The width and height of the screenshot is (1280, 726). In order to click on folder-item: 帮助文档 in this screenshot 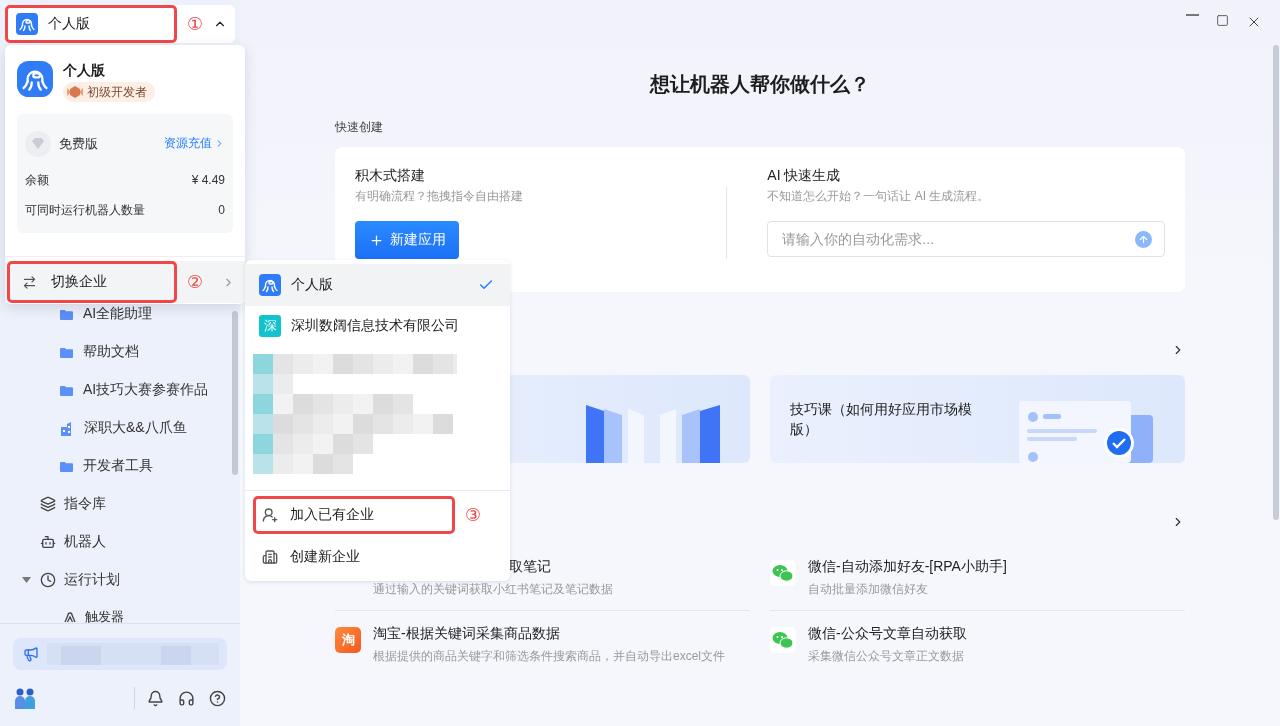, I will do `click(111, 352)`.